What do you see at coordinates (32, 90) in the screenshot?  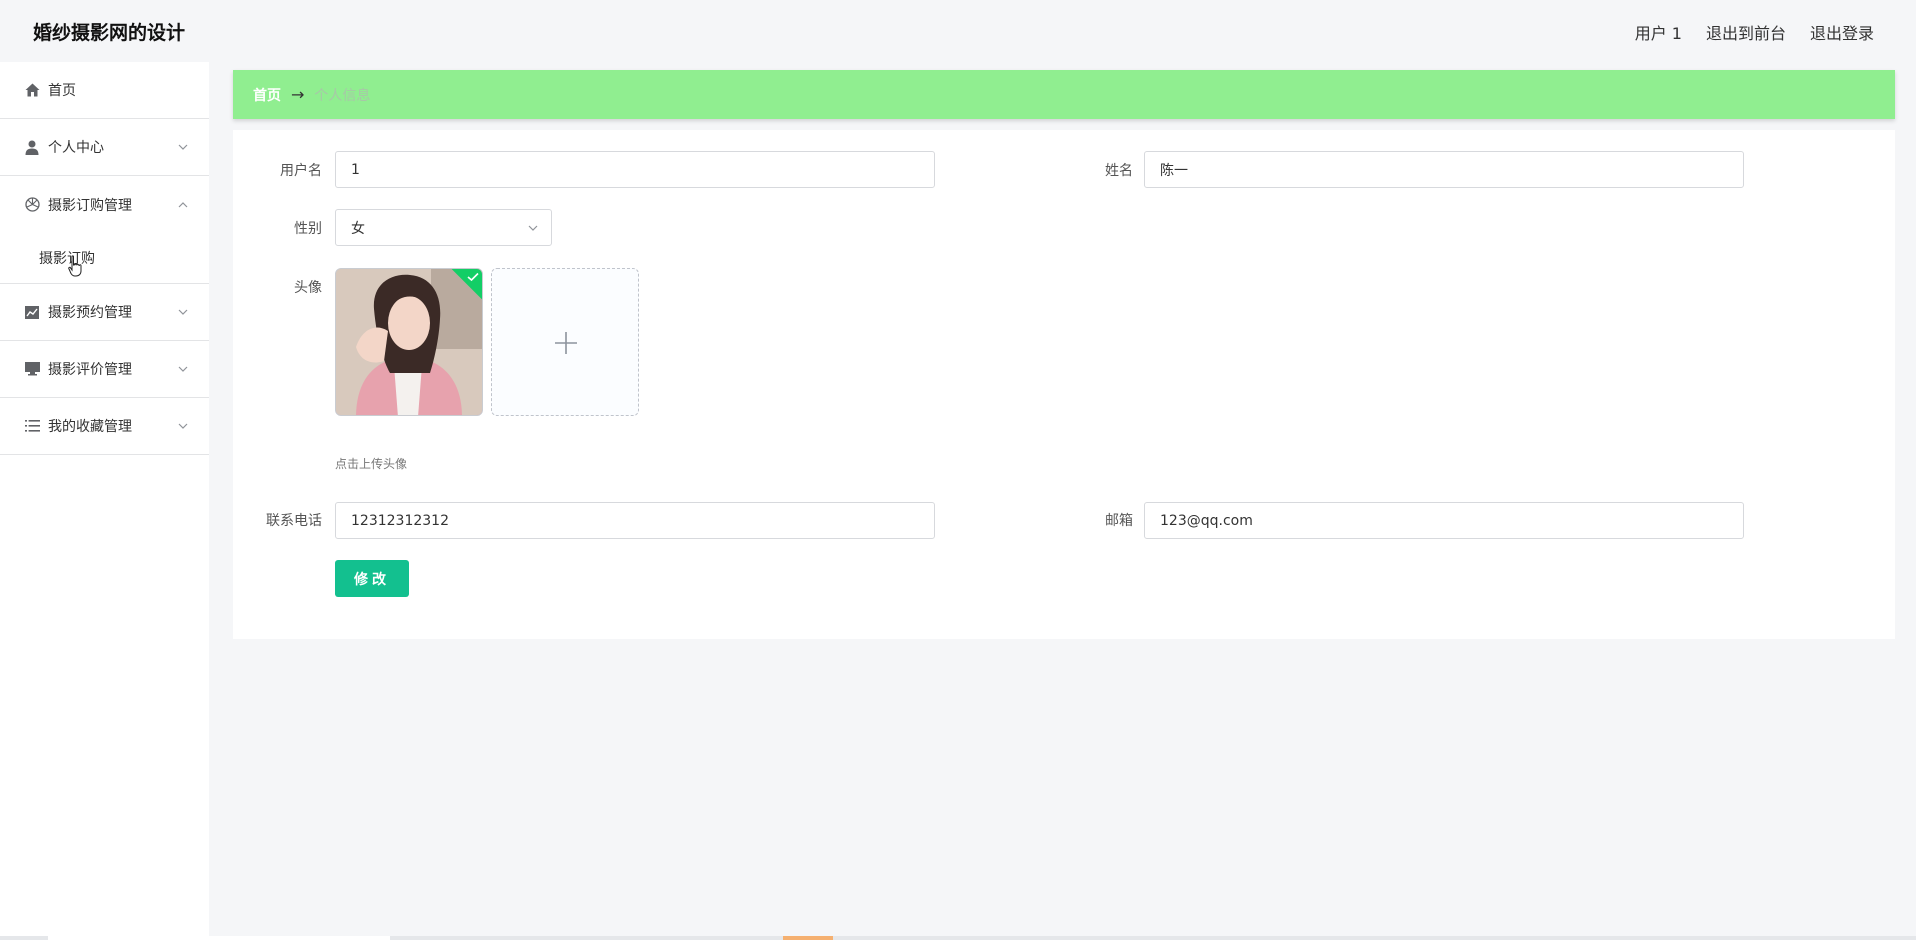 I see `home-icon` at bounding box center [32, 90].